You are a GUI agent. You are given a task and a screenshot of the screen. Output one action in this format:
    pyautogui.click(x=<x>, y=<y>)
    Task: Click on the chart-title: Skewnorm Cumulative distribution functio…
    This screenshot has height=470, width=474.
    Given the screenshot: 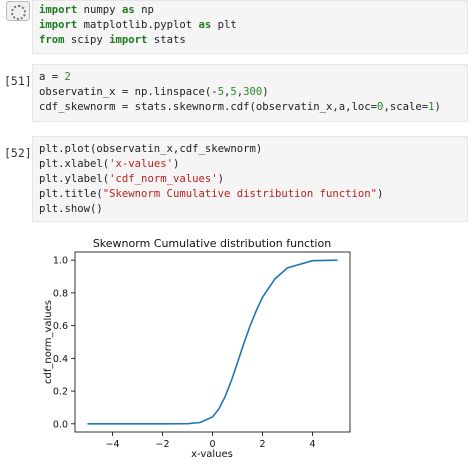 What is the action you would take?
    pyautogui.click(x=212, y=243)
    